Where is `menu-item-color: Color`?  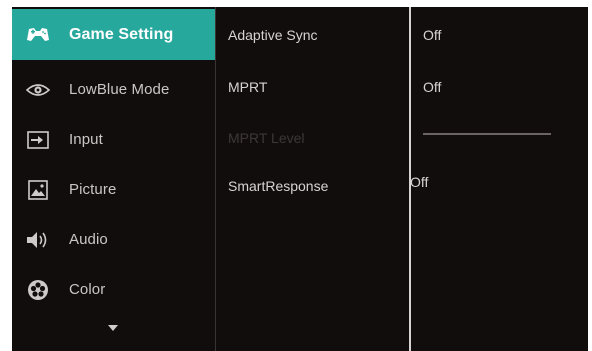 menu-item-color: Color is located at coordinates (113, 289).